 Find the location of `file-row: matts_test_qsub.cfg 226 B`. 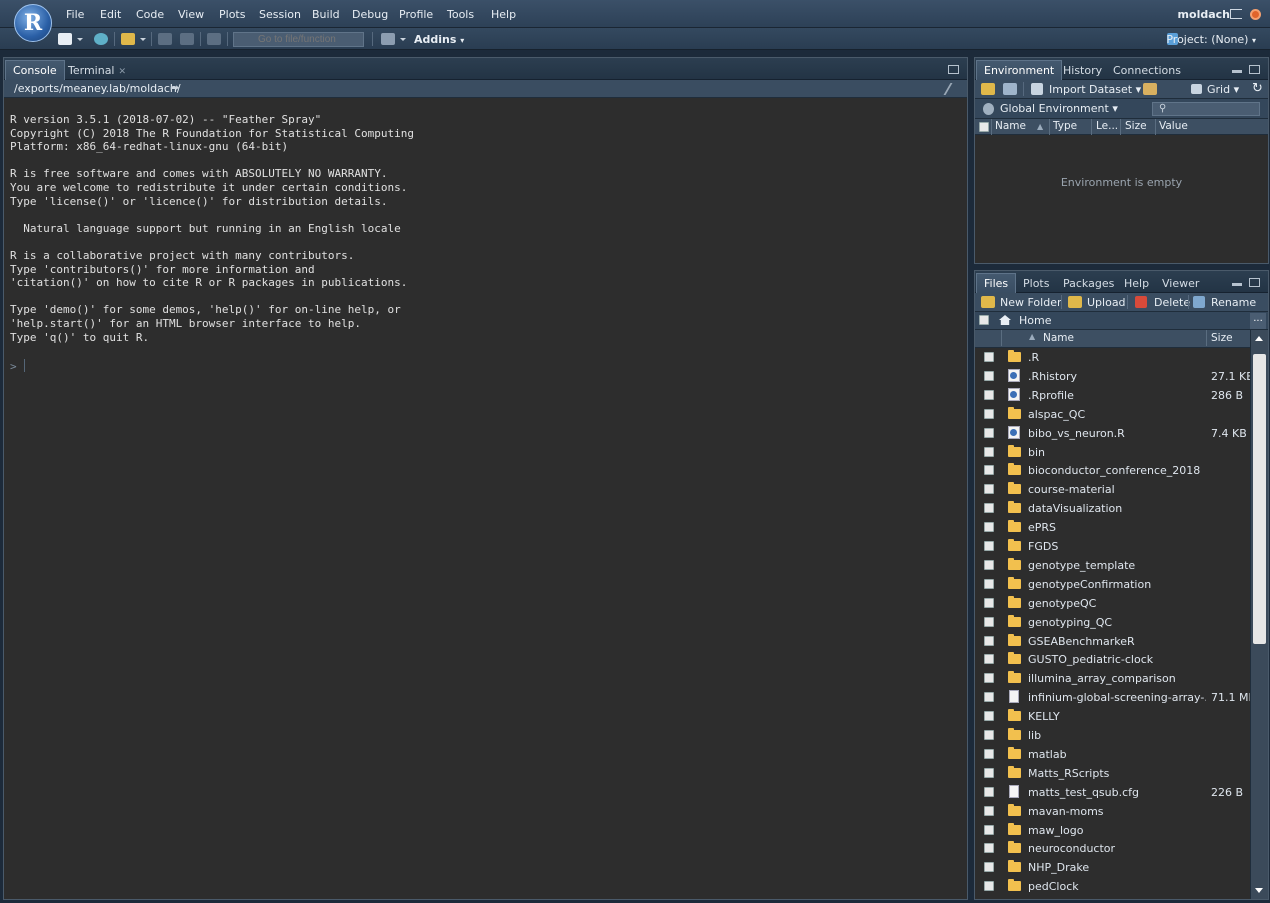

file-row: matts_test_qsub.cfg 226 B is located at coordinates (1112, 792).